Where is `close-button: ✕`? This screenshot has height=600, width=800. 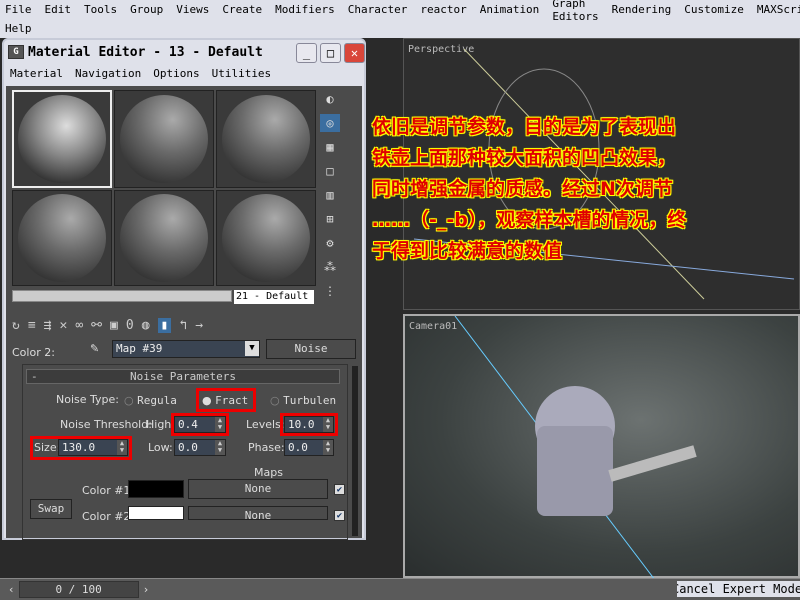 close-button: ✕ is located at coordinates (354, 53).